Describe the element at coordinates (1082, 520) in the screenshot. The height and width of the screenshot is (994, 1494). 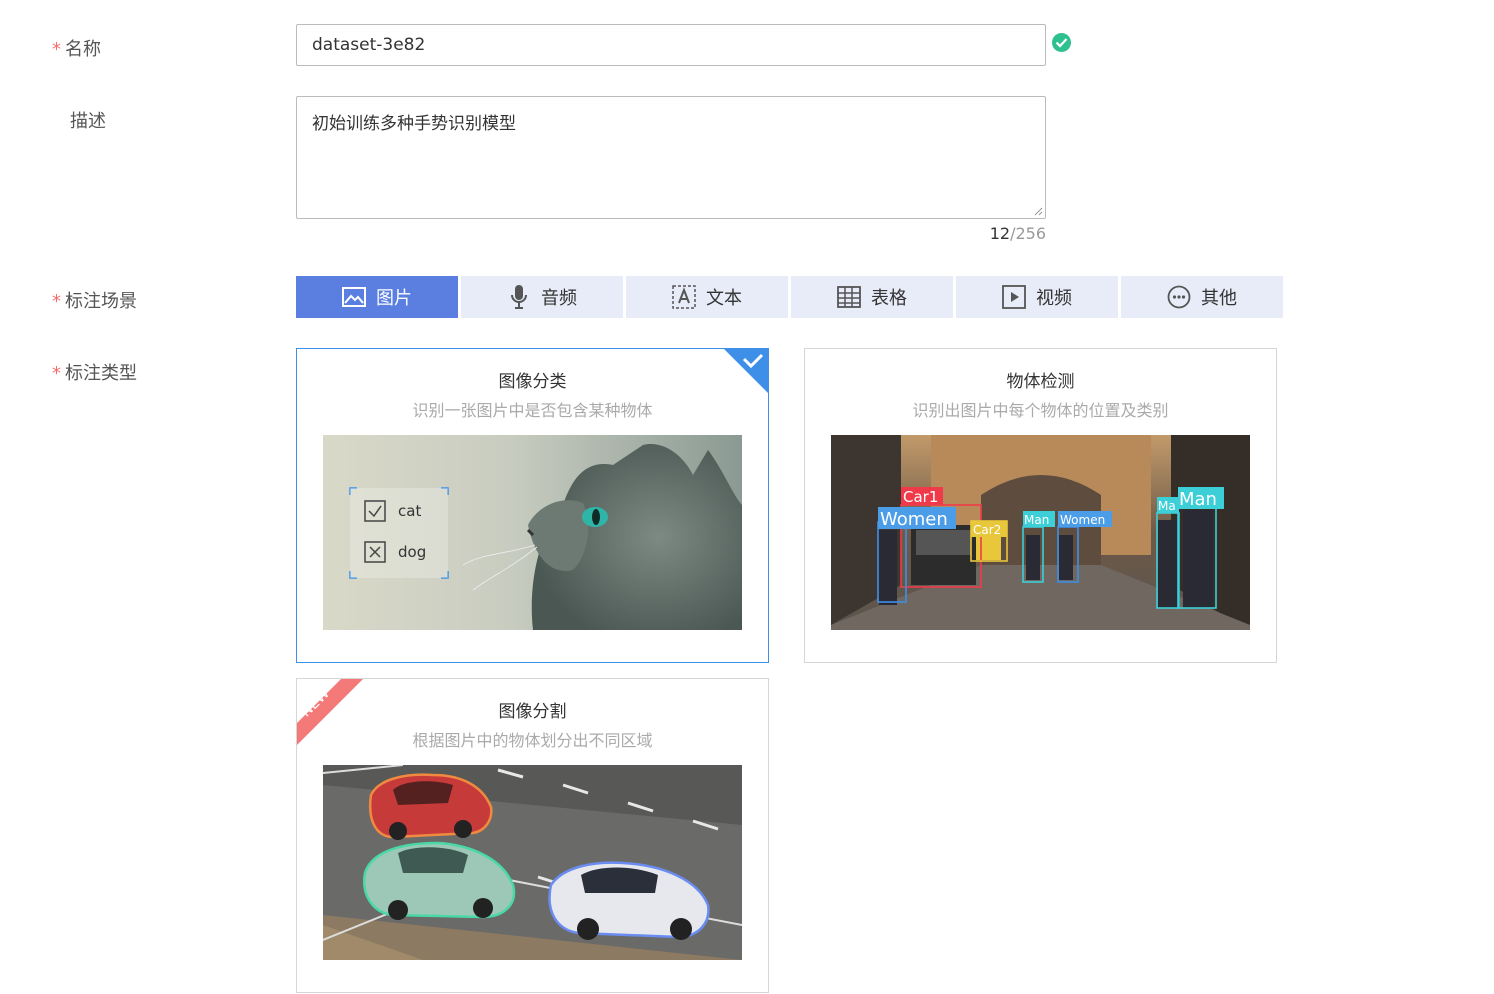
I see `women-label-2: Women` at that location.